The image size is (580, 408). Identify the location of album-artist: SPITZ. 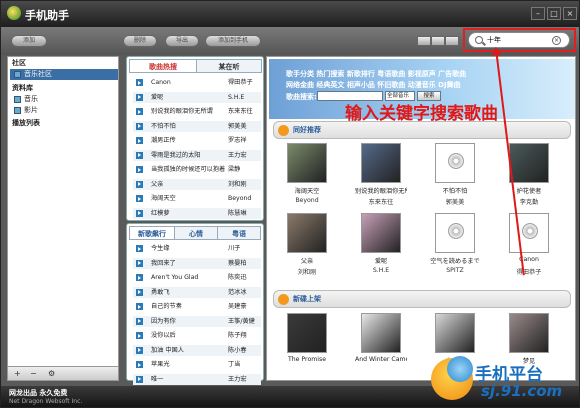
(455, 270).